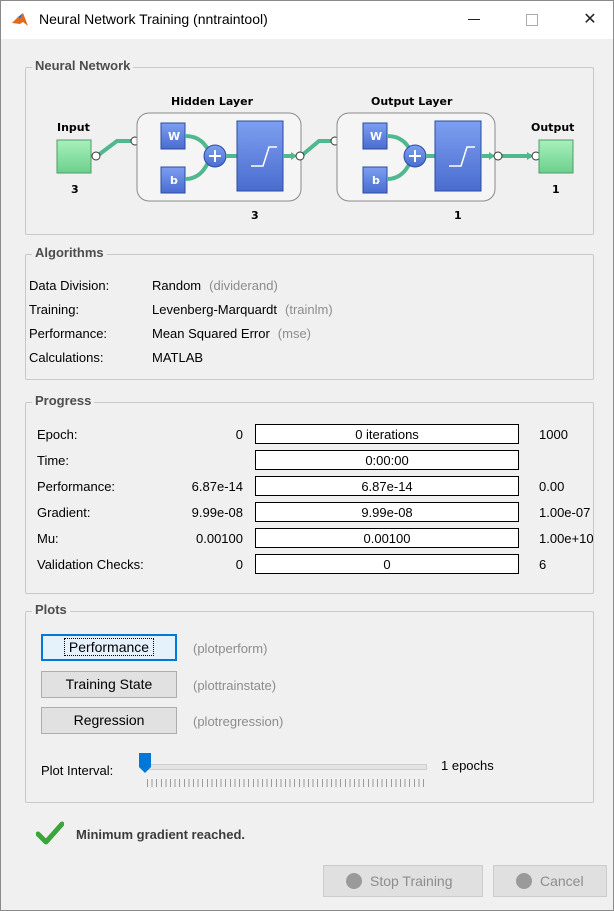 The image size is (614, 911). What do you see at coordinates (543, 564) in the screenshot?
I see `progress-max: 6` at bounding box center [543, 564].